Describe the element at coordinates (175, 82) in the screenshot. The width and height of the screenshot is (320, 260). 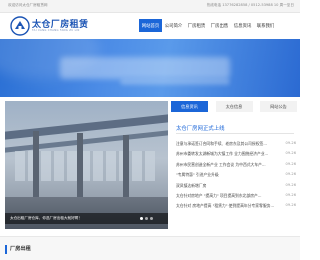
I see `banner-blurred-subtext` at that location.